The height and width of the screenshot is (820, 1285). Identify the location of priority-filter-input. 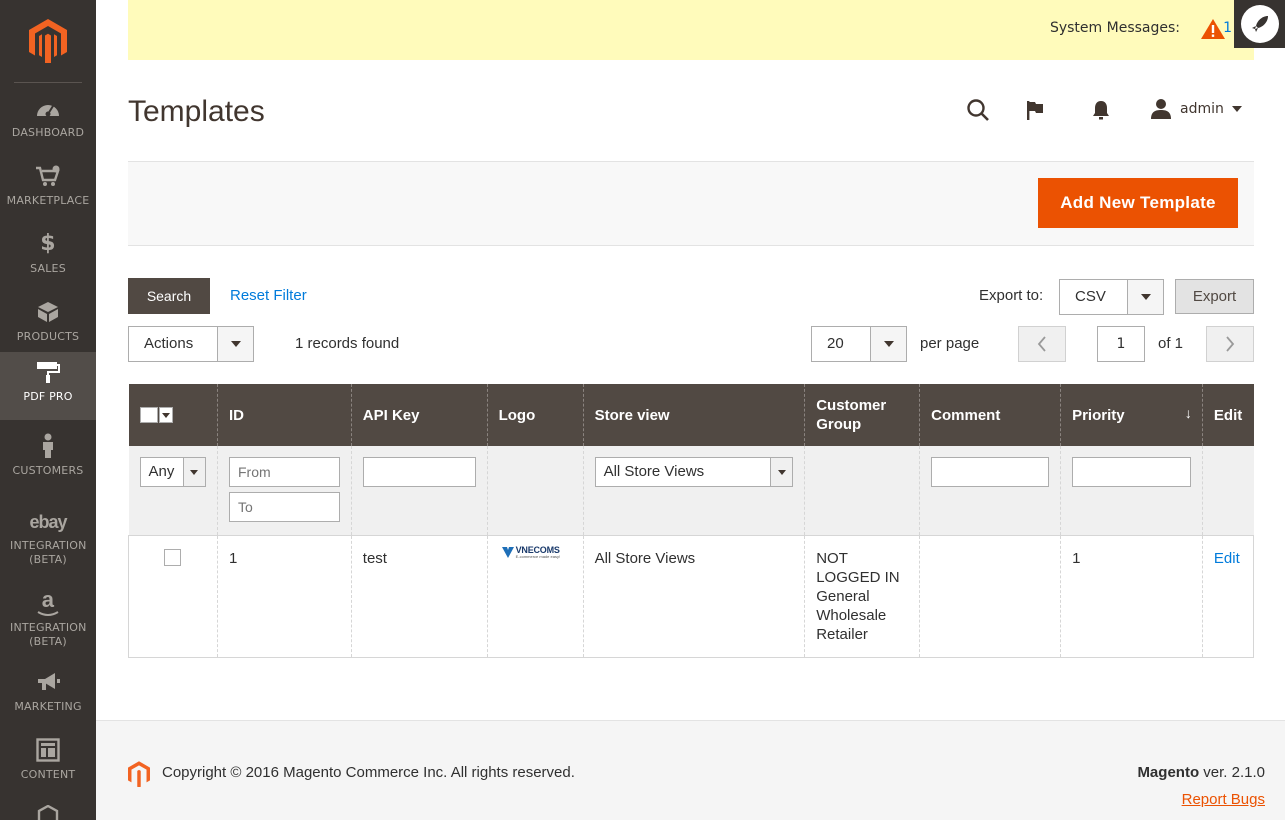
(1131, 472).